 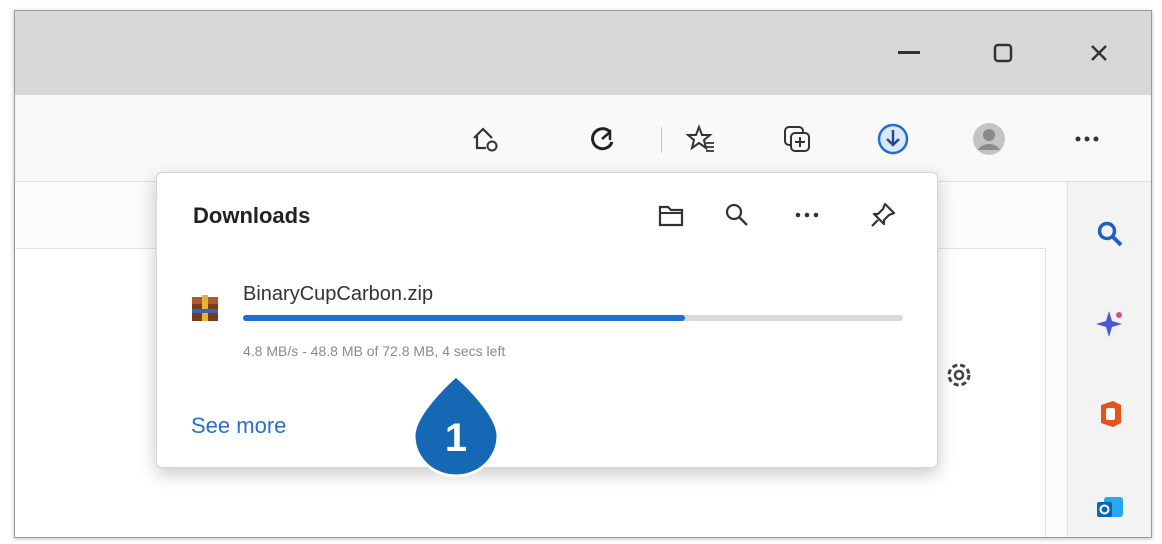 I want to click on downloads-icon, so click(x=893, y=139).